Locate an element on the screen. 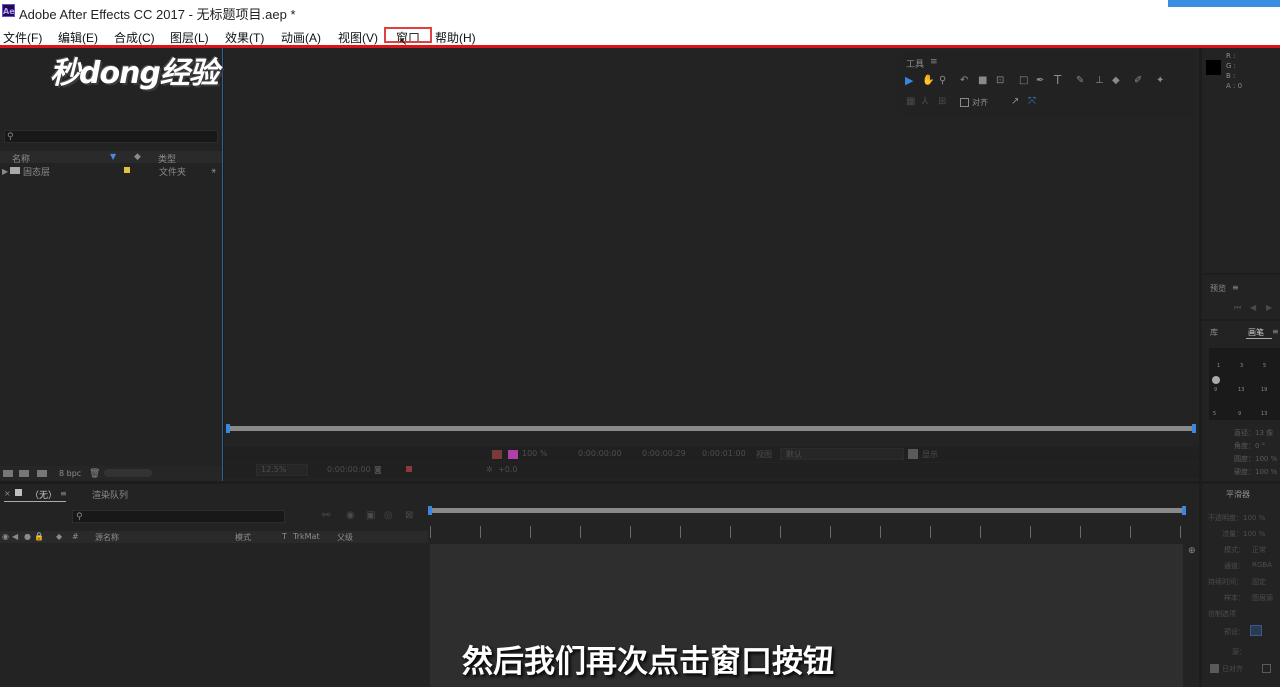 The width and height of the screenshot is (1280, 687). brush-tip-large is located at coordinates (1216, 380).